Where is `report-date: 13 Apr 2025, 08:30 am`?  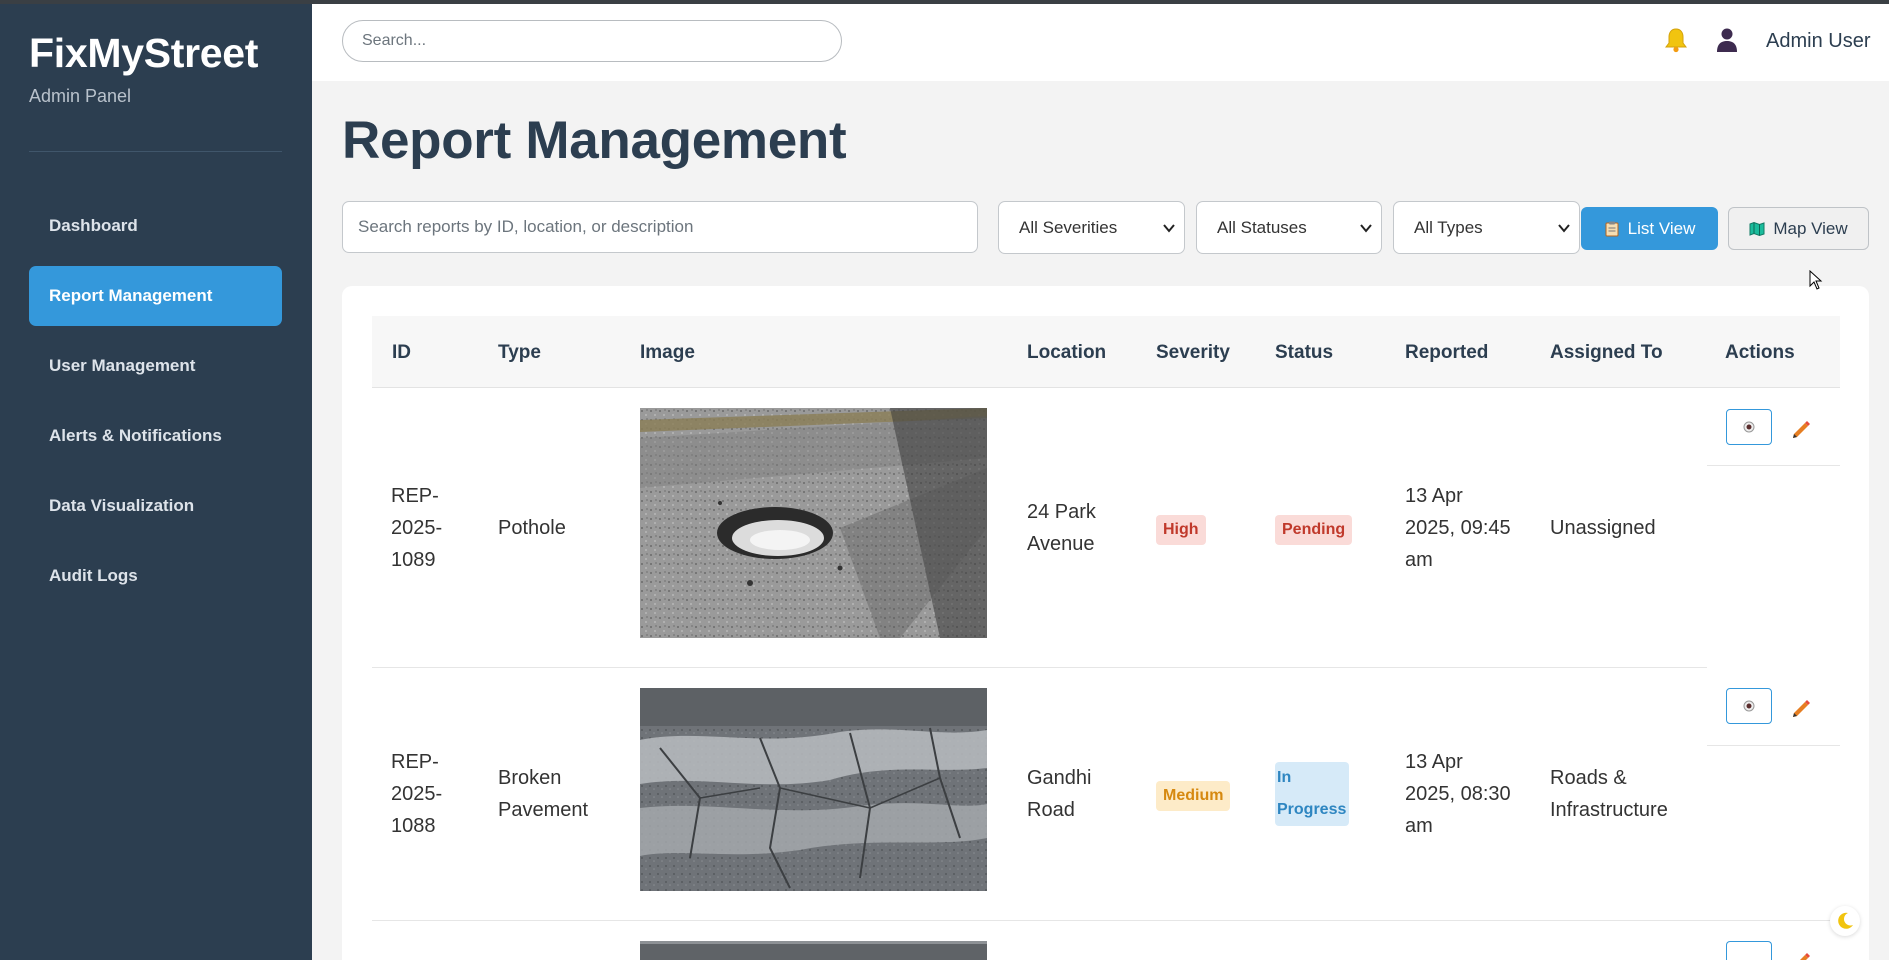 report-date: 13 Apr 2025, 08:30 am is located at coordinates (1458, 794).